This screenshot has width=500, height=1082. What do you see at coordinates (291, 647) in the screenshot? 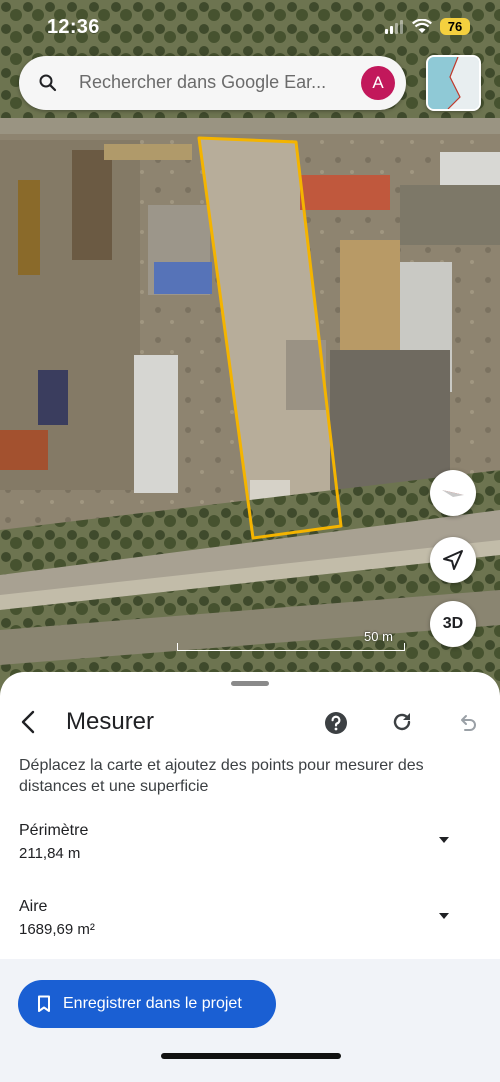
I see `scale-bar` at bounding box center [291, 647].